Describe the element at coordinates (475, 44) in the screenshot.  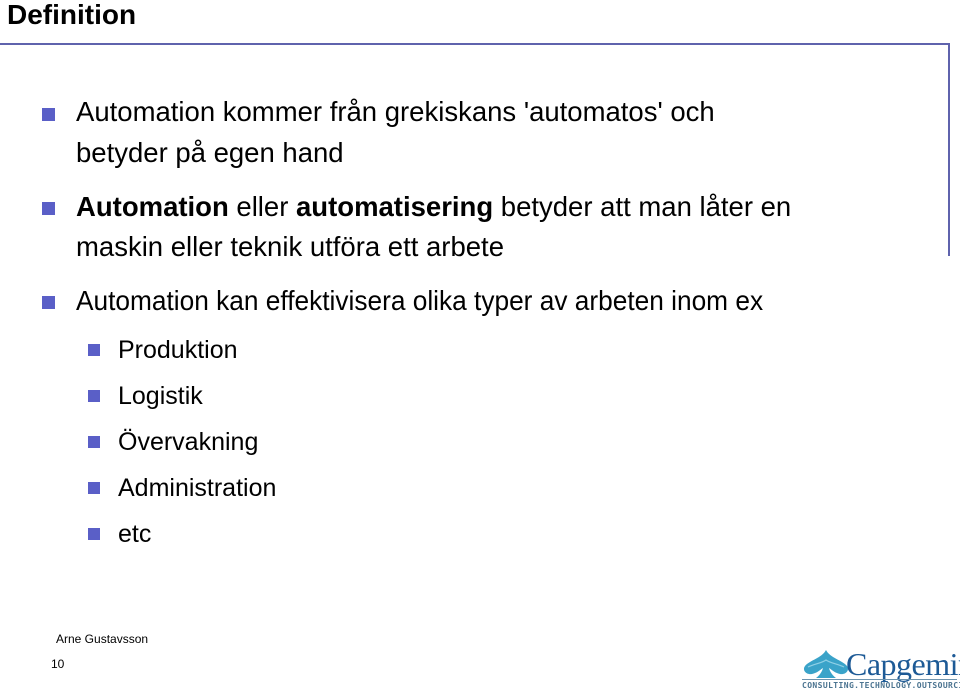
I see `title-divider` at that location.